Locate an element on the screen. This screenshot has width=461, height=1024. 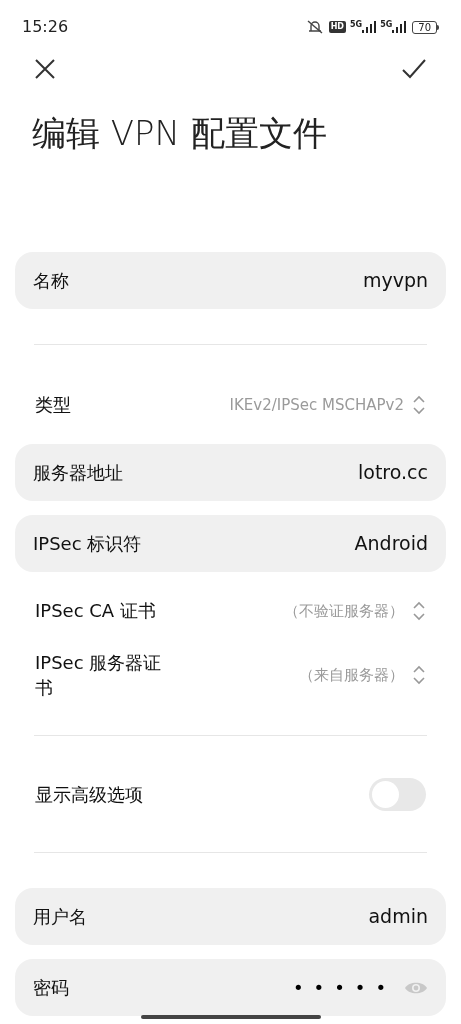
hd-badge: HD is located at coordinates (337, 27).